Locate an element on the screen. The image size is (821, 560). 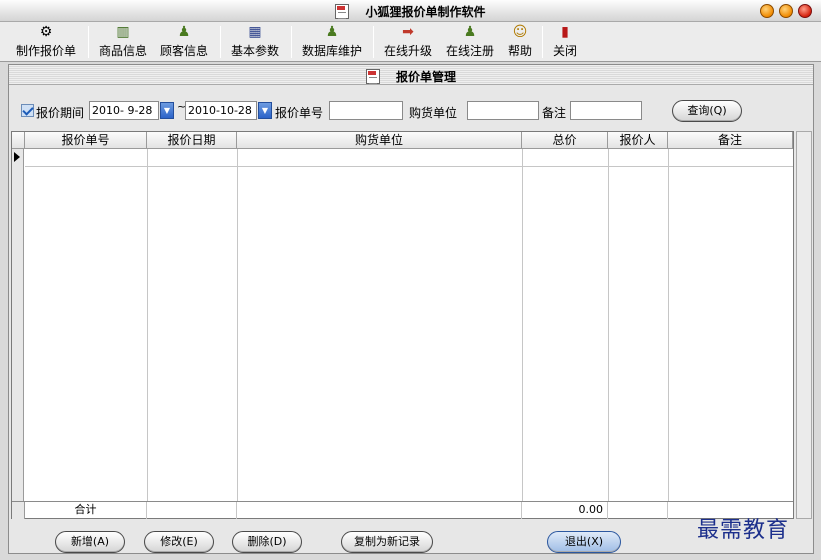
table-corner-header is located at coordinates (18, 140).